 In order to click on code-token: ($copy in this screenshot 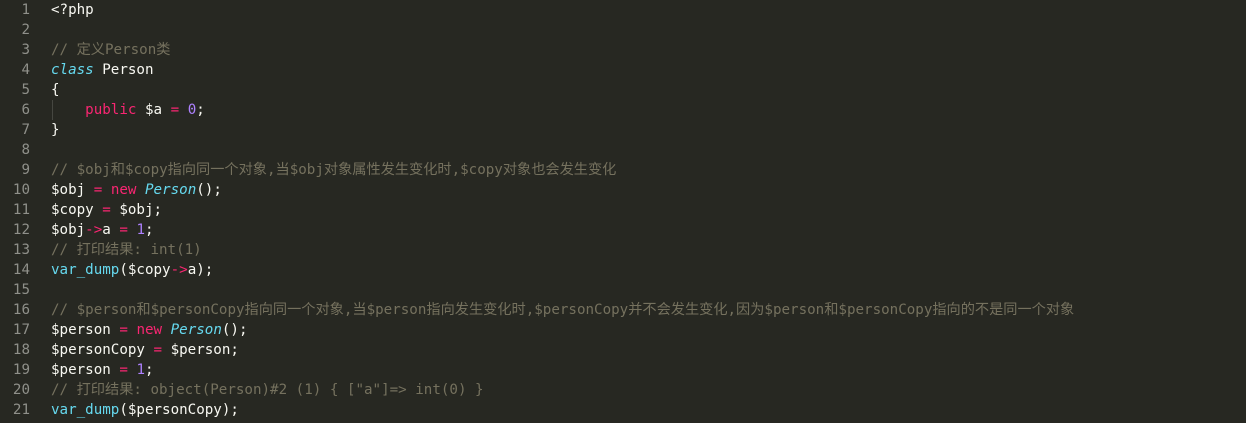, I will do `click(145, 270)`.